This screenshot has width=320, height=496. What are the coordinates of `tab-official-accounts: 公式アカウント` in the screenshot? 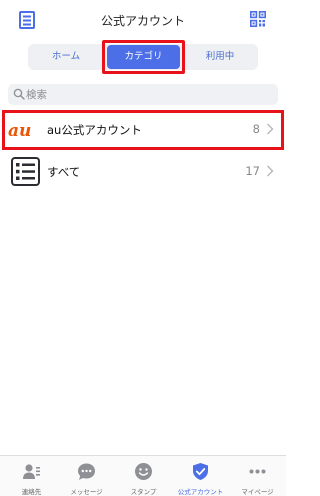 It's located at (200, 476).